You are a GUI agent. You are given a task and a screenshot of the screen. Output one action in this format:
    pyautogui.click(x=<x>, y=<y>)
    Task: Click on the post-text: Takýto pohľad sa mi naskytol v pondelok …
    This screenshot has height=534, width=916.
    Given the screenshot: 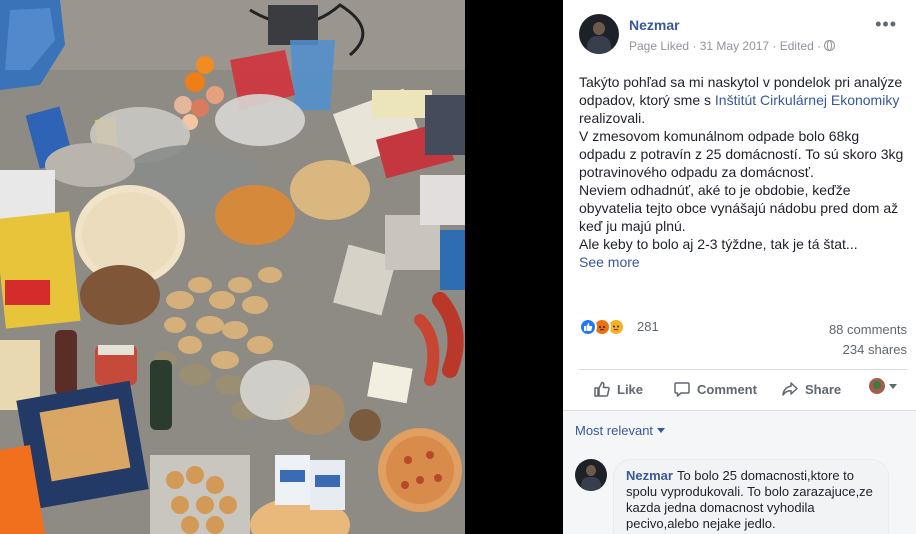 What is the action you would take?
    pyautogui.click(x=744, y=172)
    